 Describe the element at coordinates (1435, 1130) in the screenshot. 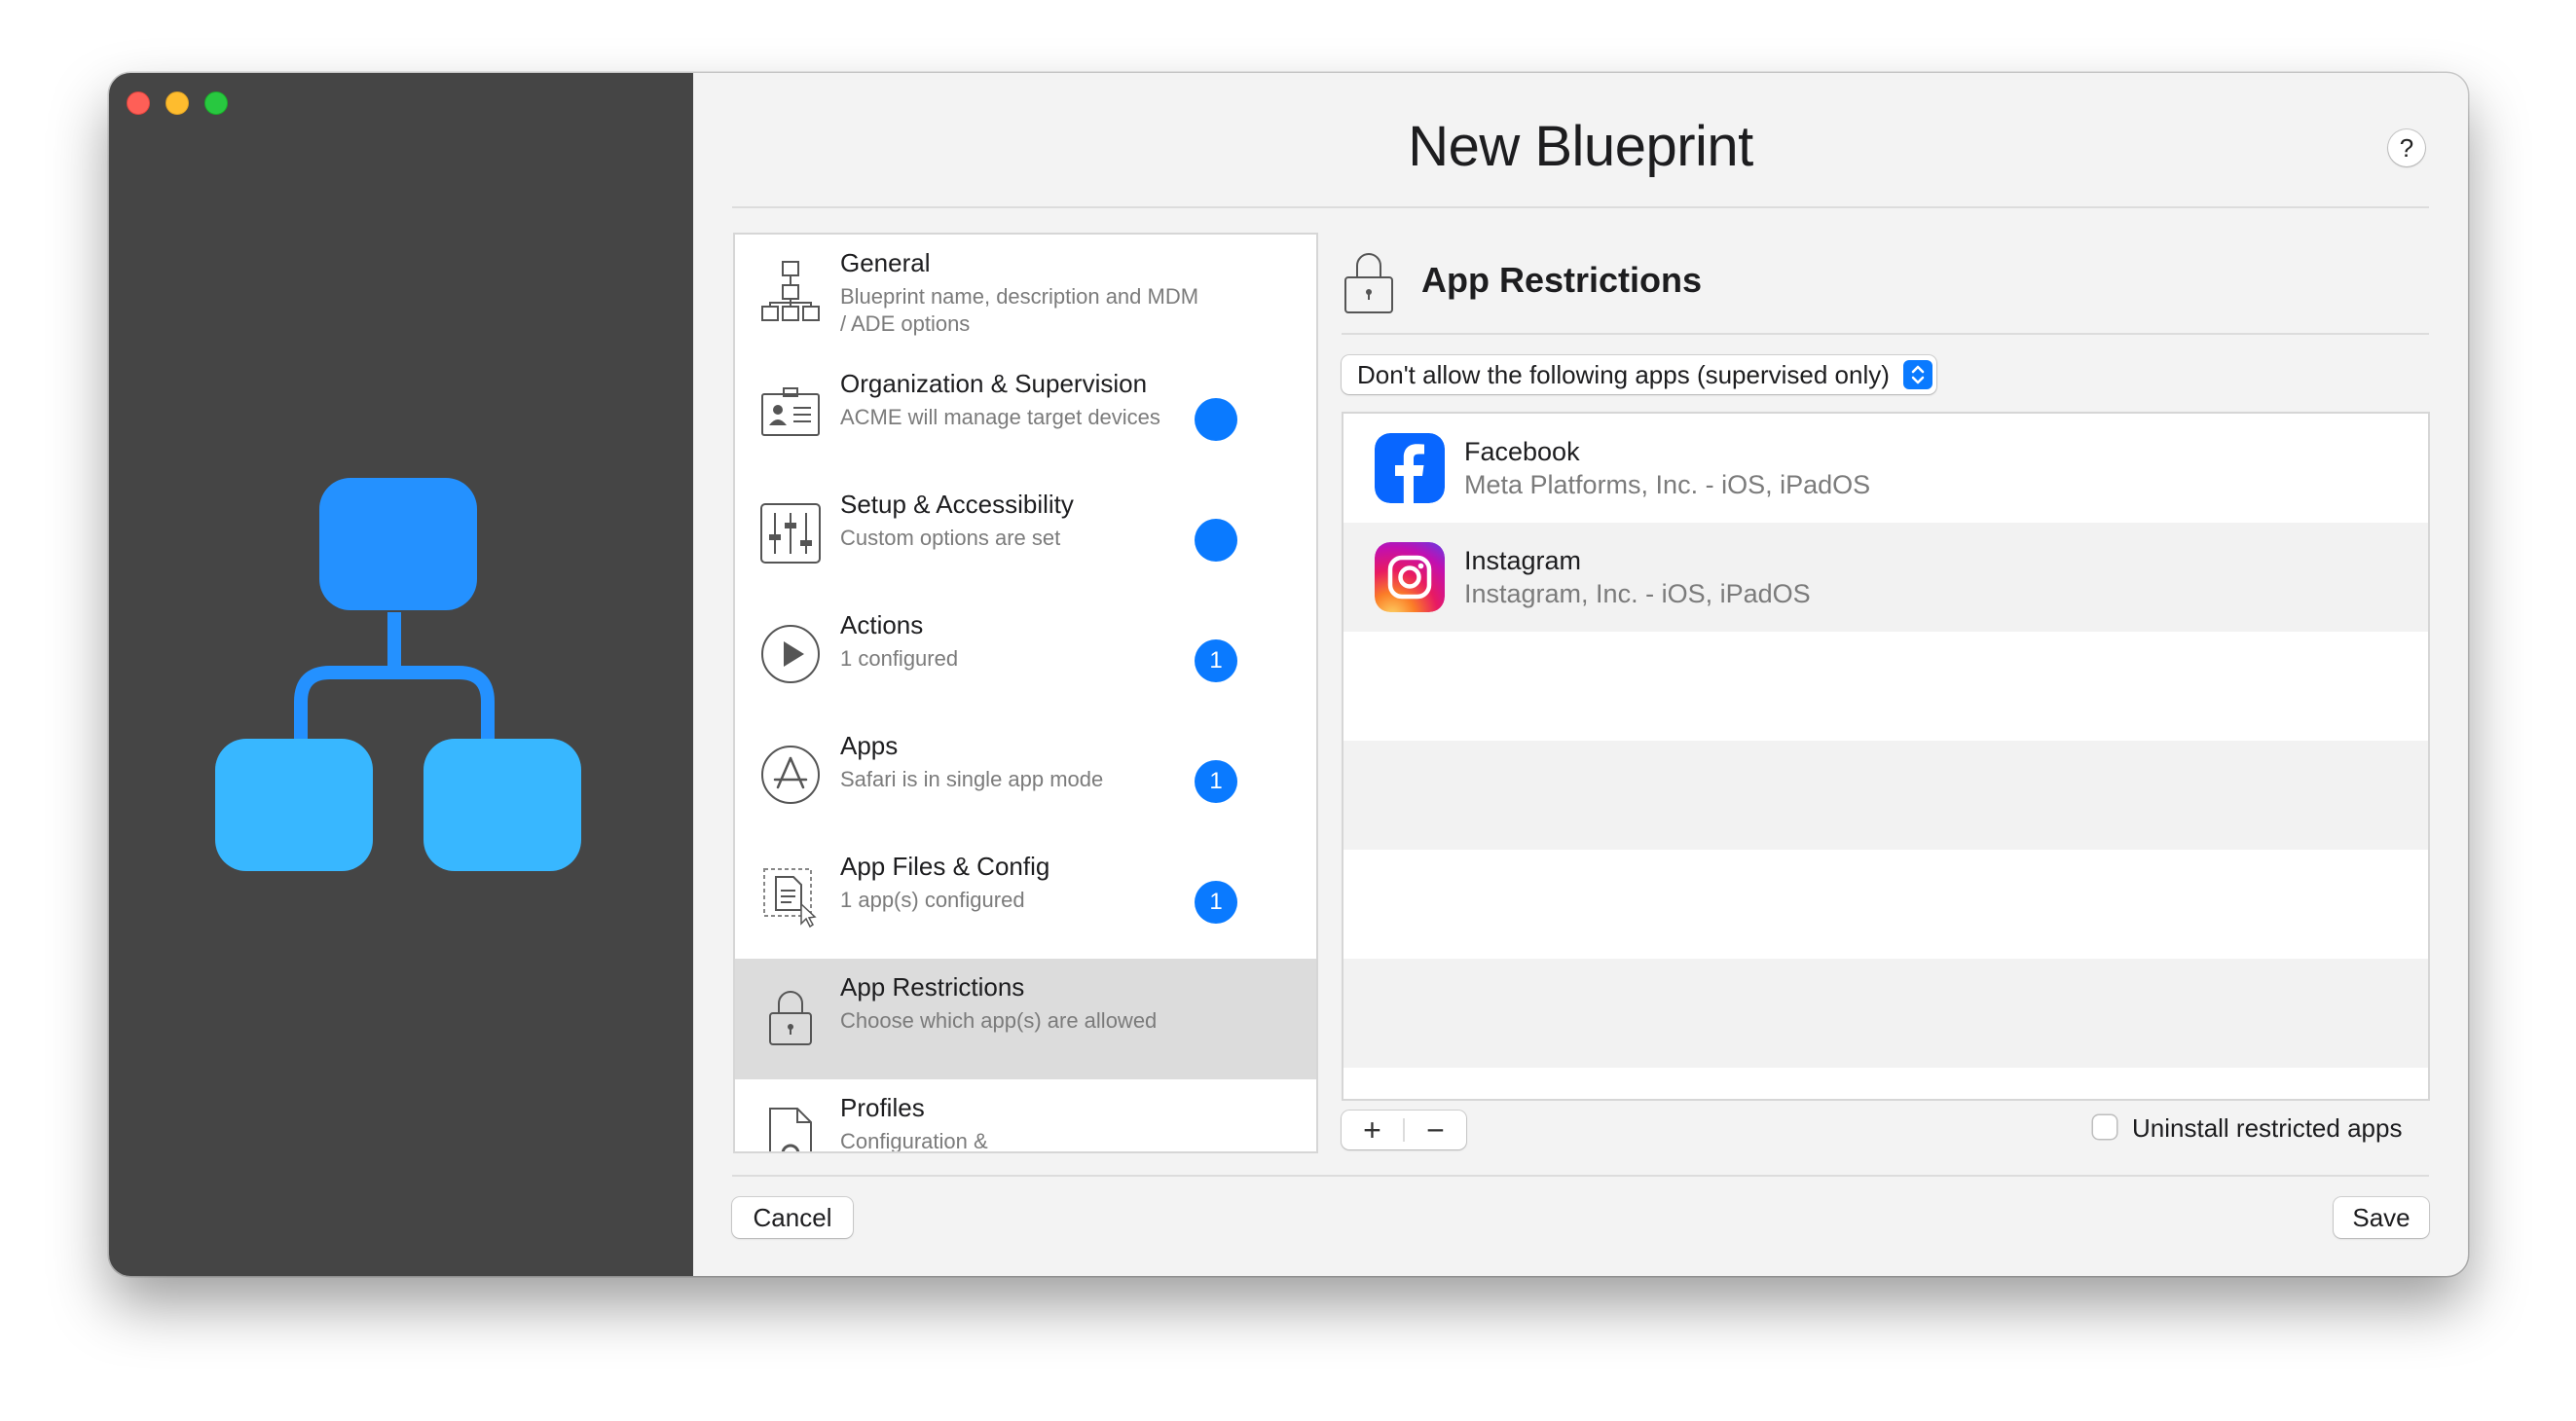

I see `remove-app-button: −` at that location.